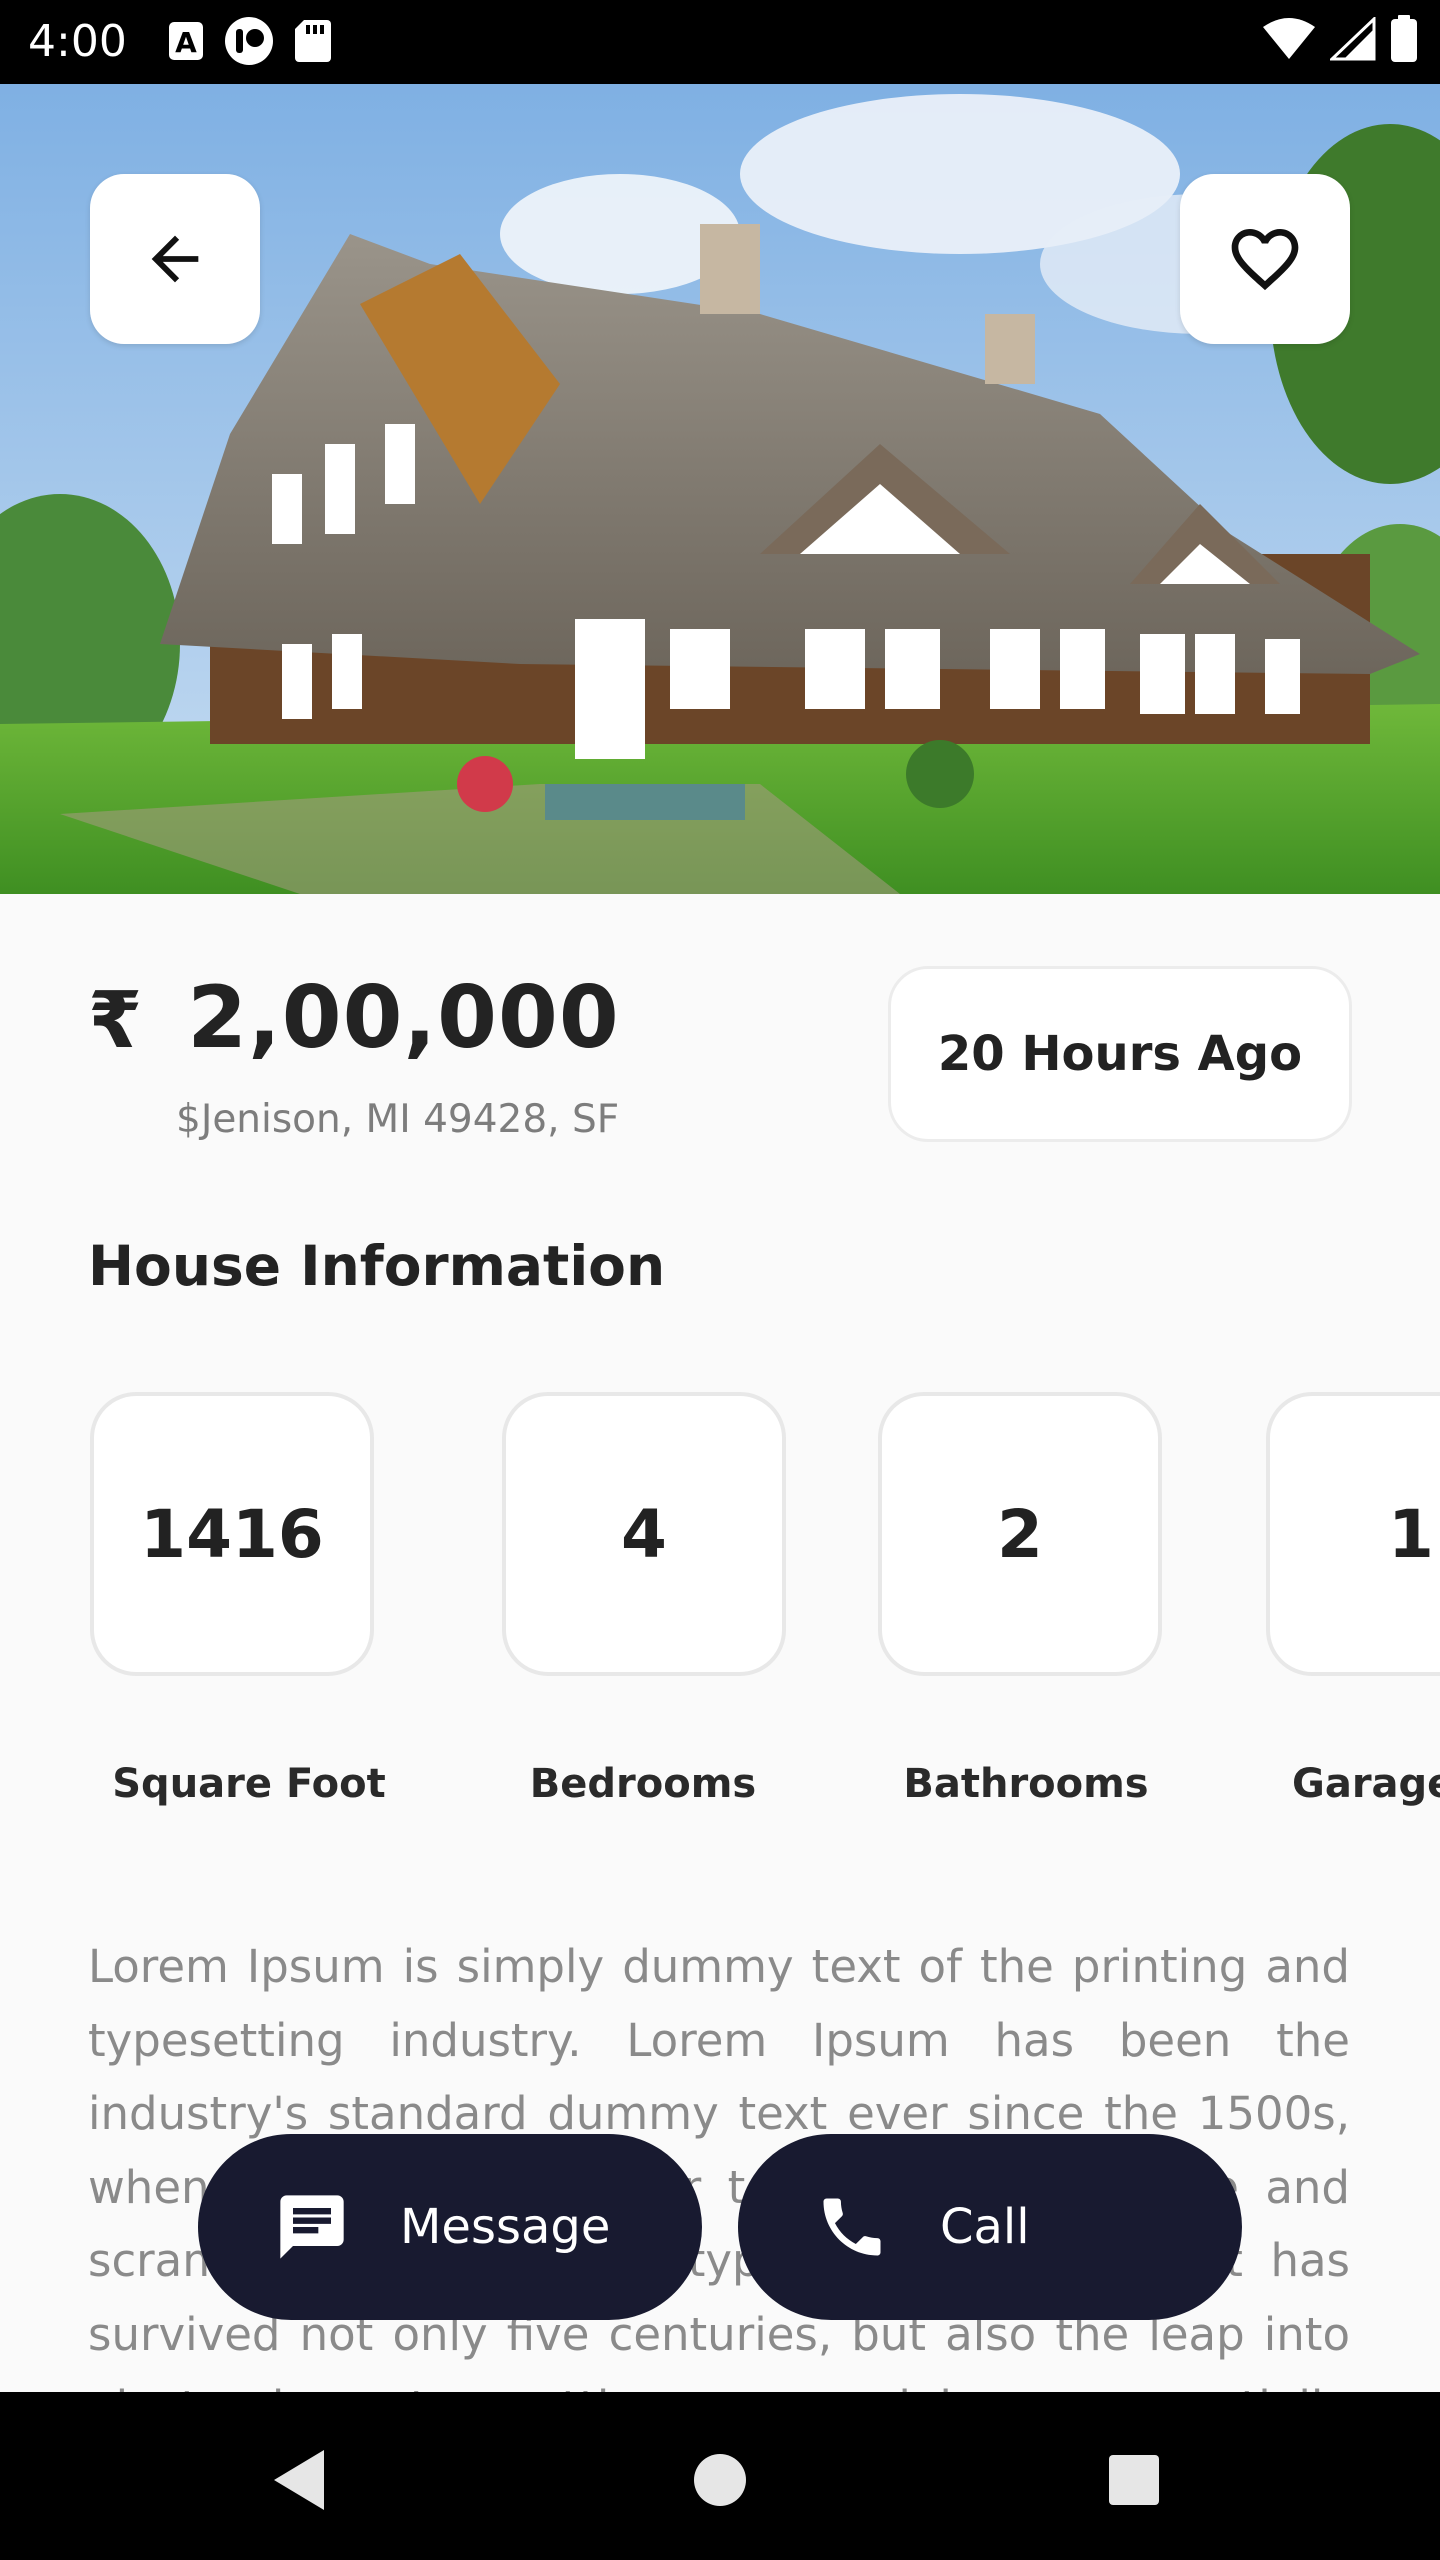  What do you see at coordinates (1120, 1054) in the screenshot?
I see `posted-time-badge: 20 Hours Ago` at bounding box center [1120, 1054].